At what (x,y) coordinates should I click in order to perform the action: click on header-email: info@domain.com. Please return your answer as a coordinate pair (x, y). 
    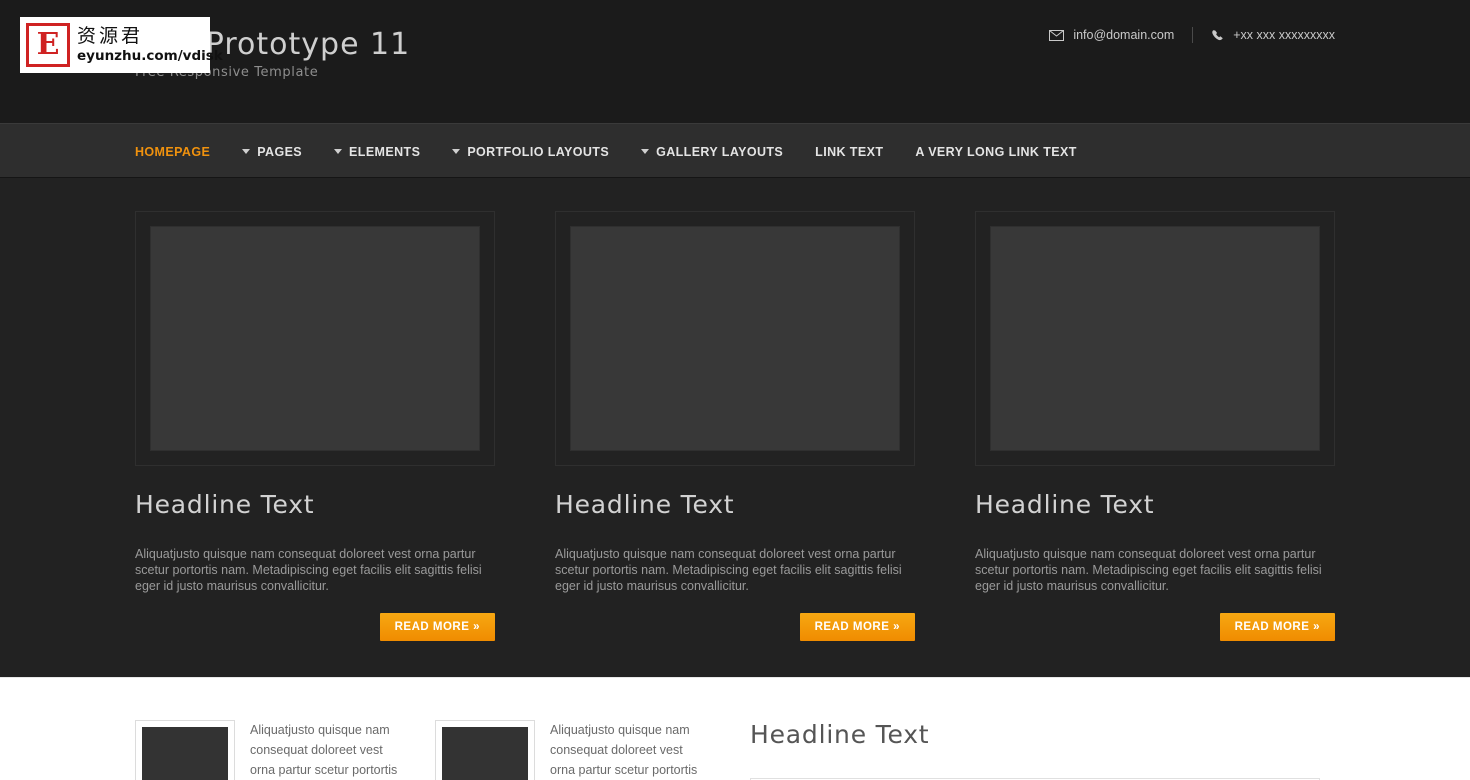
    Looking at the image, I should click on (1111, 35).